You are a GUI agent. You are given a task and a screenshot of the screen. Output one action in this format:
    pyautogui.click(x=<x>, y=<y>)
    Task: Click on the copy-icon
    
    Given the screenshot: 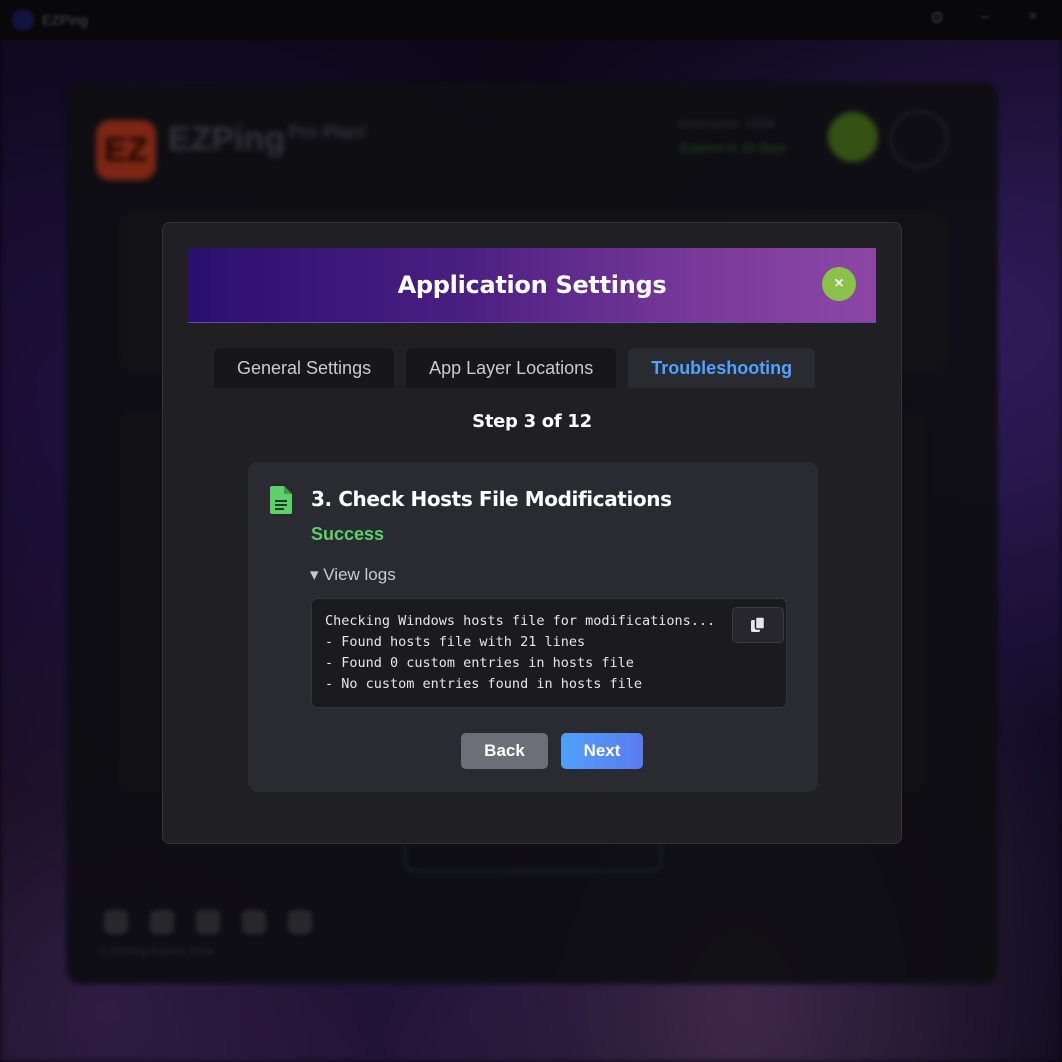 What is the action you would take?
    pyautogui.click(x=758, y=624)
    